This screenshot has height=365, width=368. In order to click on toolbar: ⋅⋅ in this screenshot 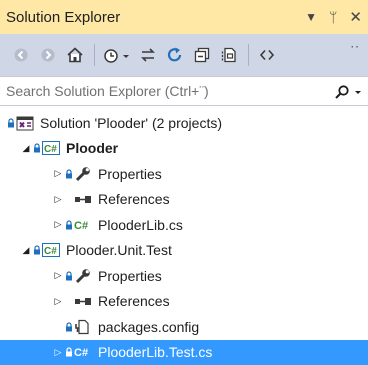, I will do `click(184, 55)`.